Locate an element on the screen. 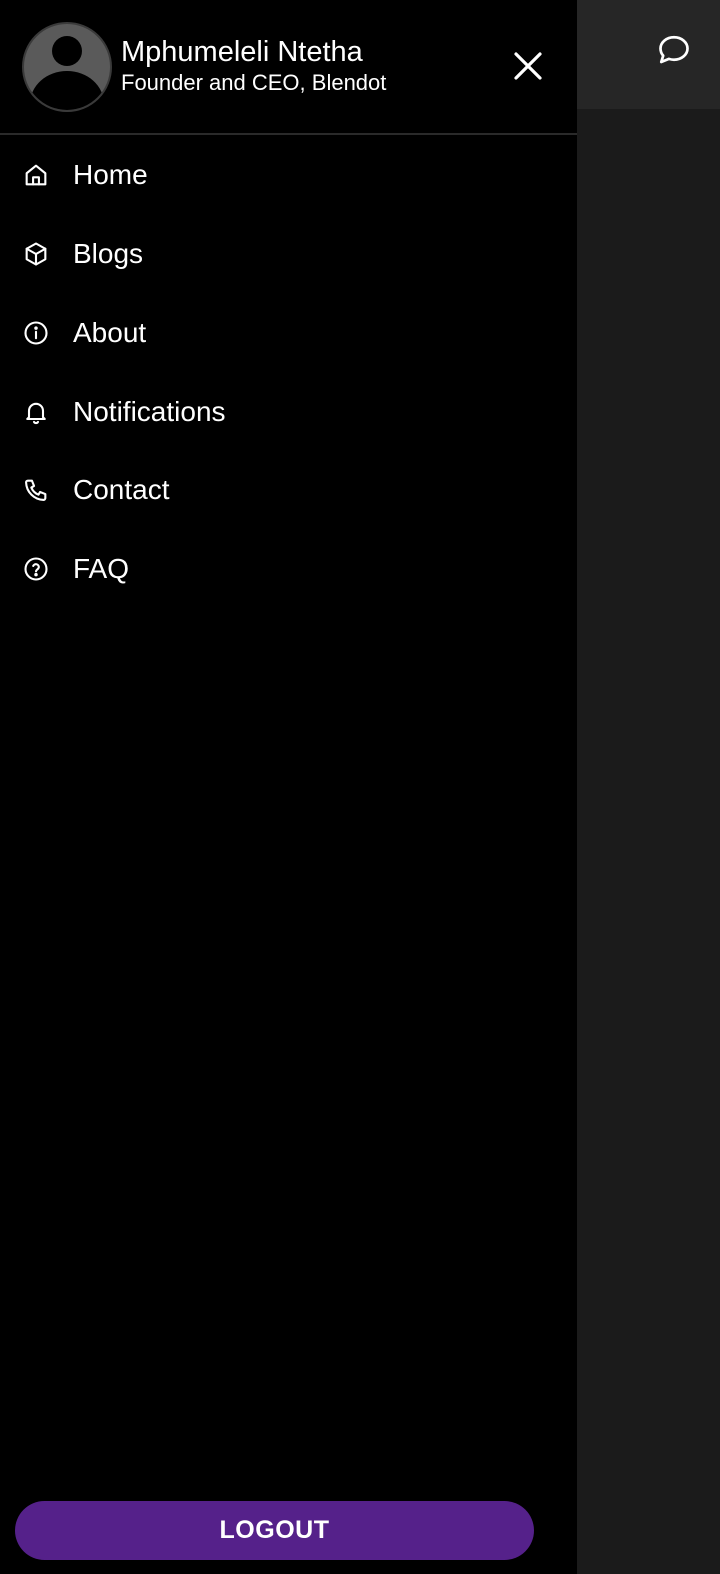  logout-button: LOGOUT is located at coordinates (274, 1530).